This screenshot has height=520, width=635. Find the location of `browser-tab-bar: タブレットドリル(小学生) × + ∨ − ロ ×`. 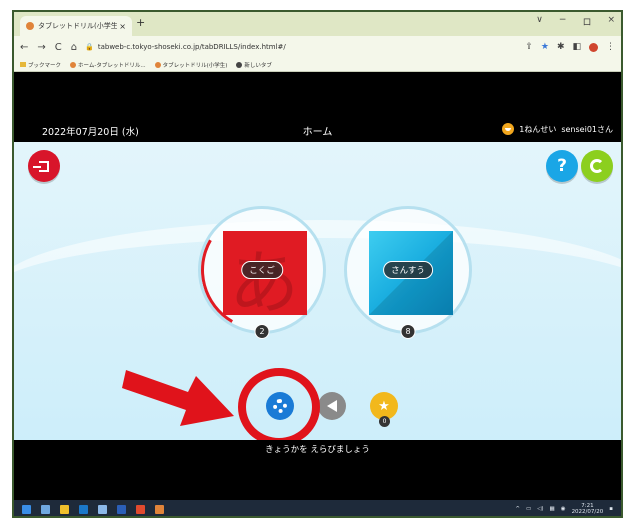

browser-tab-bar: タブレットドリル(小学生) × + ∨ − ロ × is located at coordinates (317, 24).